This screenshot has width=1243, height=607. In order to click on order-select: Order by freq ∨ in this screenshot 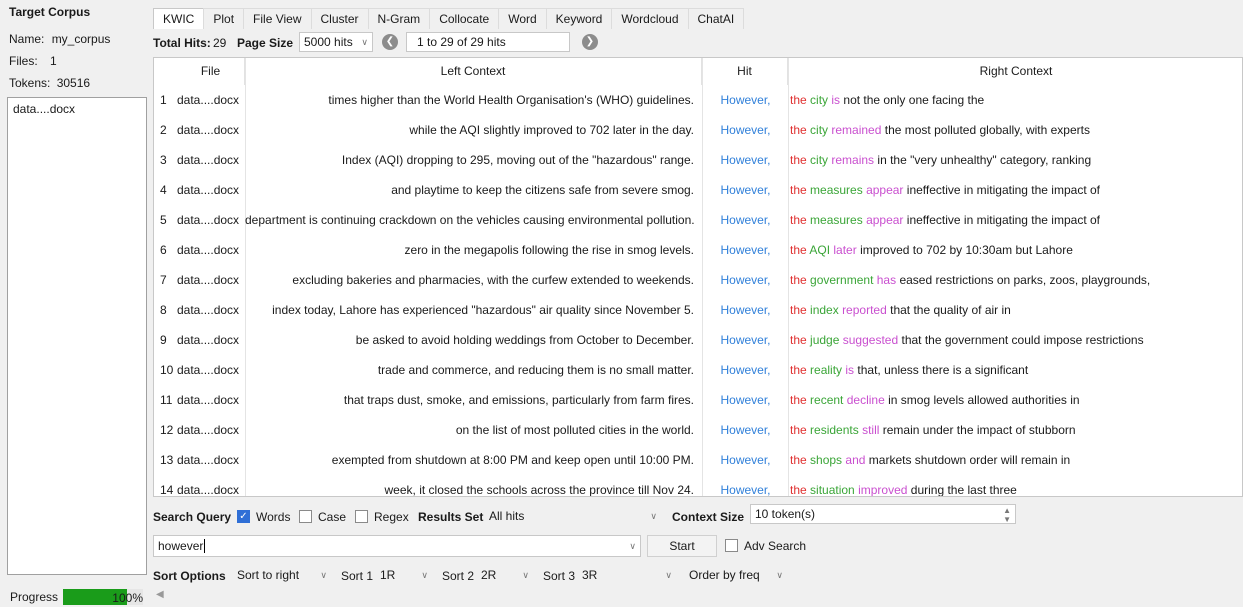, I will do `click(736, 575)`.